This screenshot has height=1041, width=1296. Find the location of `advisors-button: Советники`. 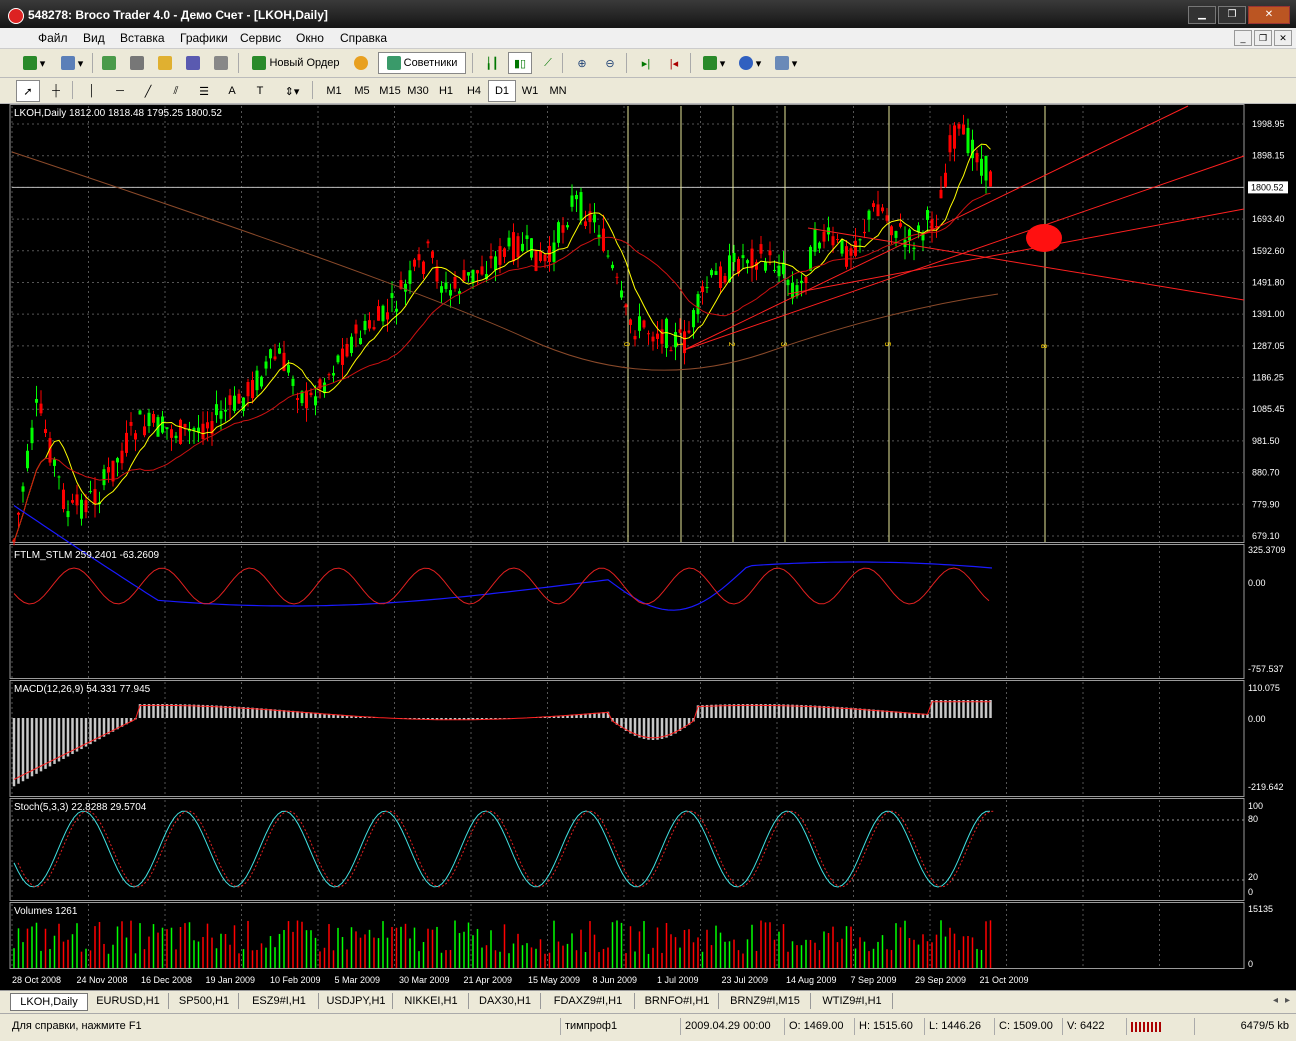

advisors-button: Советники is located at coordinates (422, 63).